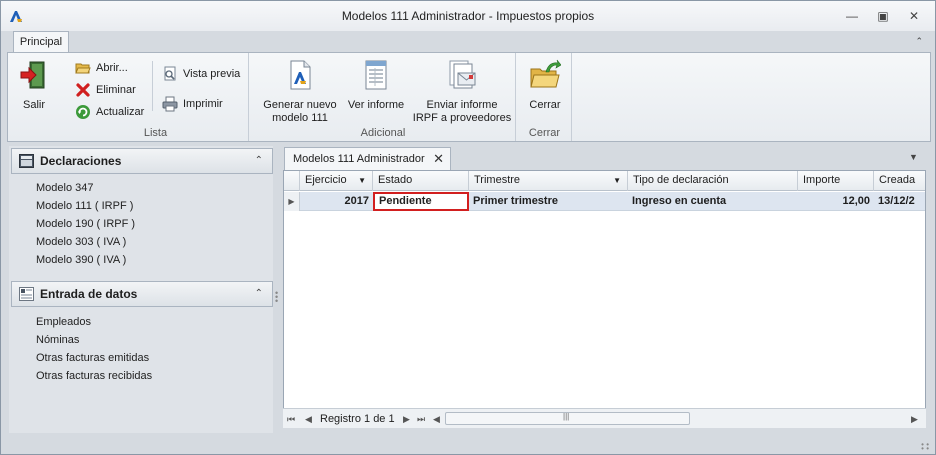 This screenshot has width=936, height=455. I want to click on grid-navigator: ⏮ ◀ Registro 1 de 1 ▶ ⏭ ◀ ||| ▶, so click(604, 418).